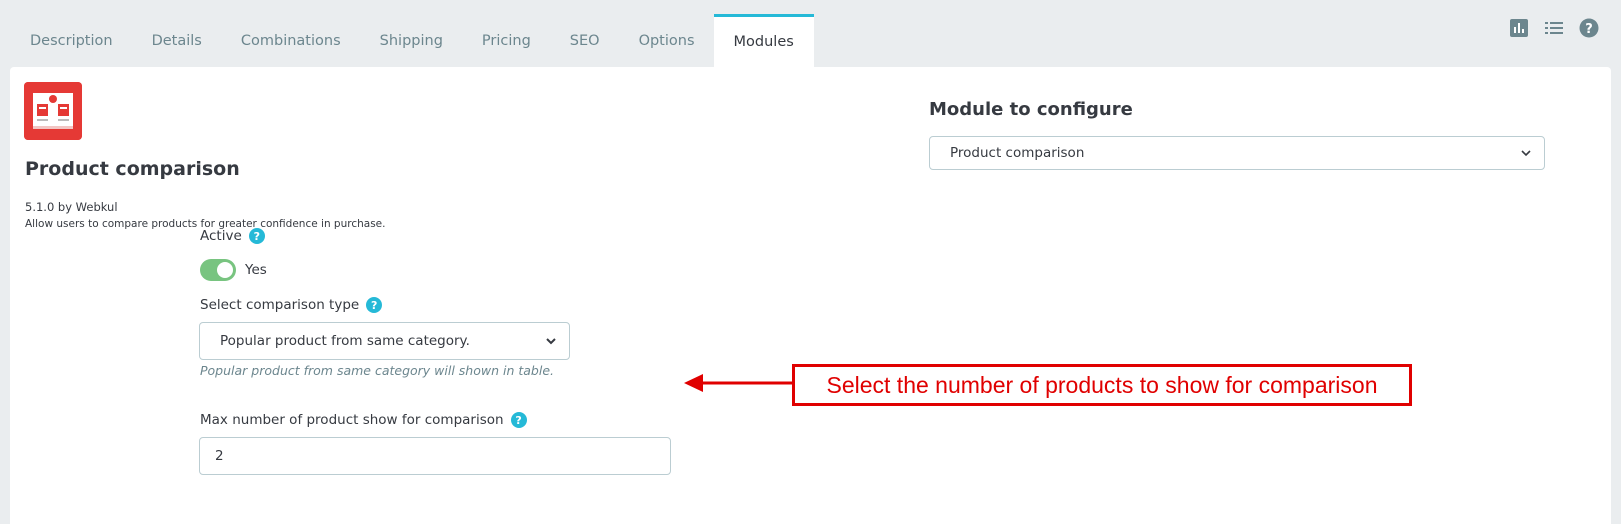 This screenshot has height=524, width=1621. I want to click on tab-seo: SEO, so click(584, 40).